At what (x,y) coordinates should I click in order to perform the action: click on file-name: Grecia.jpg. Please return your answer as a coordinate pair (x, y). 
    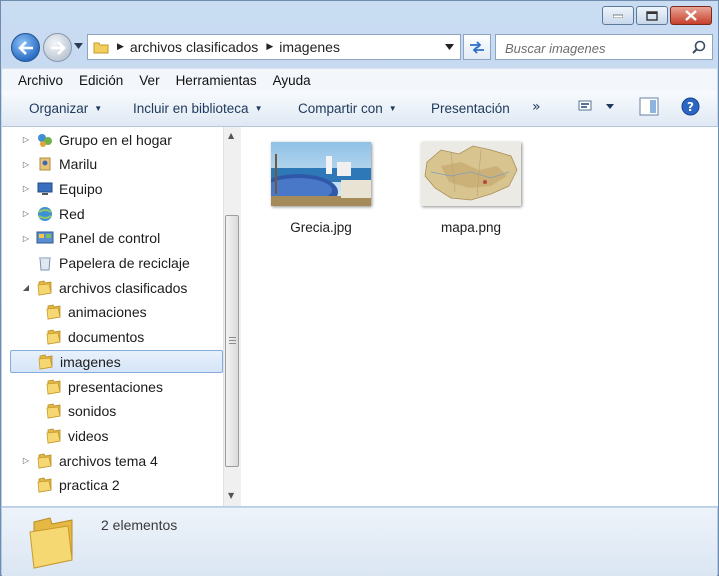
    Looking at the image, I should click on (321, 227).